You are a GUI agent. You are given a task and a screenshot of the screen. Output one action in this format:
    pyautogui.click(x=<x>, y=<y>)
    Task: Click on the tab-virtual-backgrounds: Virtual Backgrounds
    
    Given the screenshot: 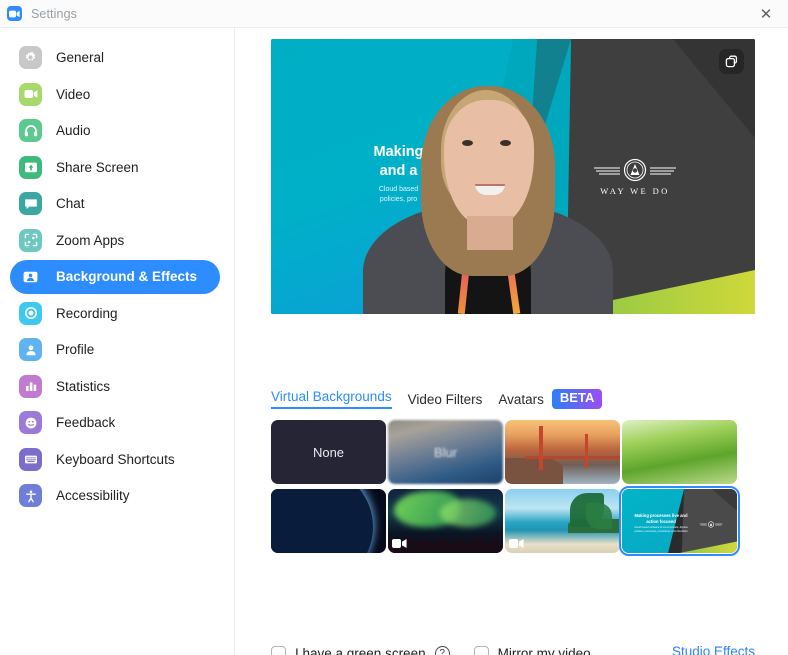 What is the action you would take?
    pyautogui.click(x=331, y=399)
    